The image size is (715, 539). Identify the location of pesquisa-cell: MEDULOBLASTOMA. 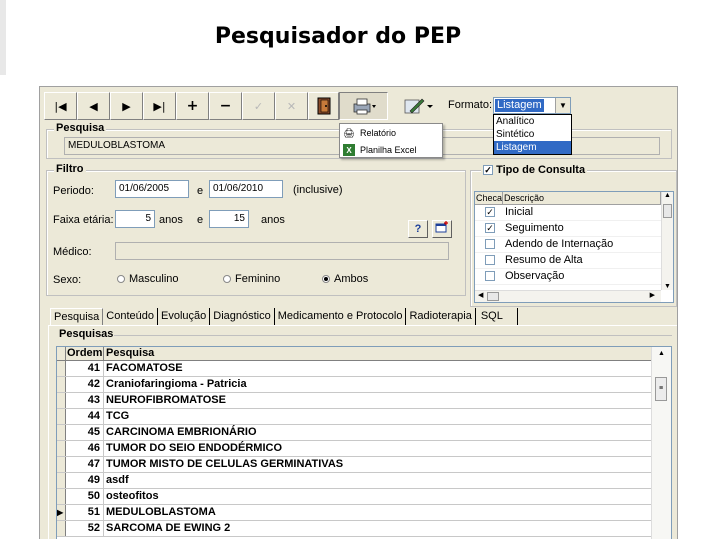
(377, 512).